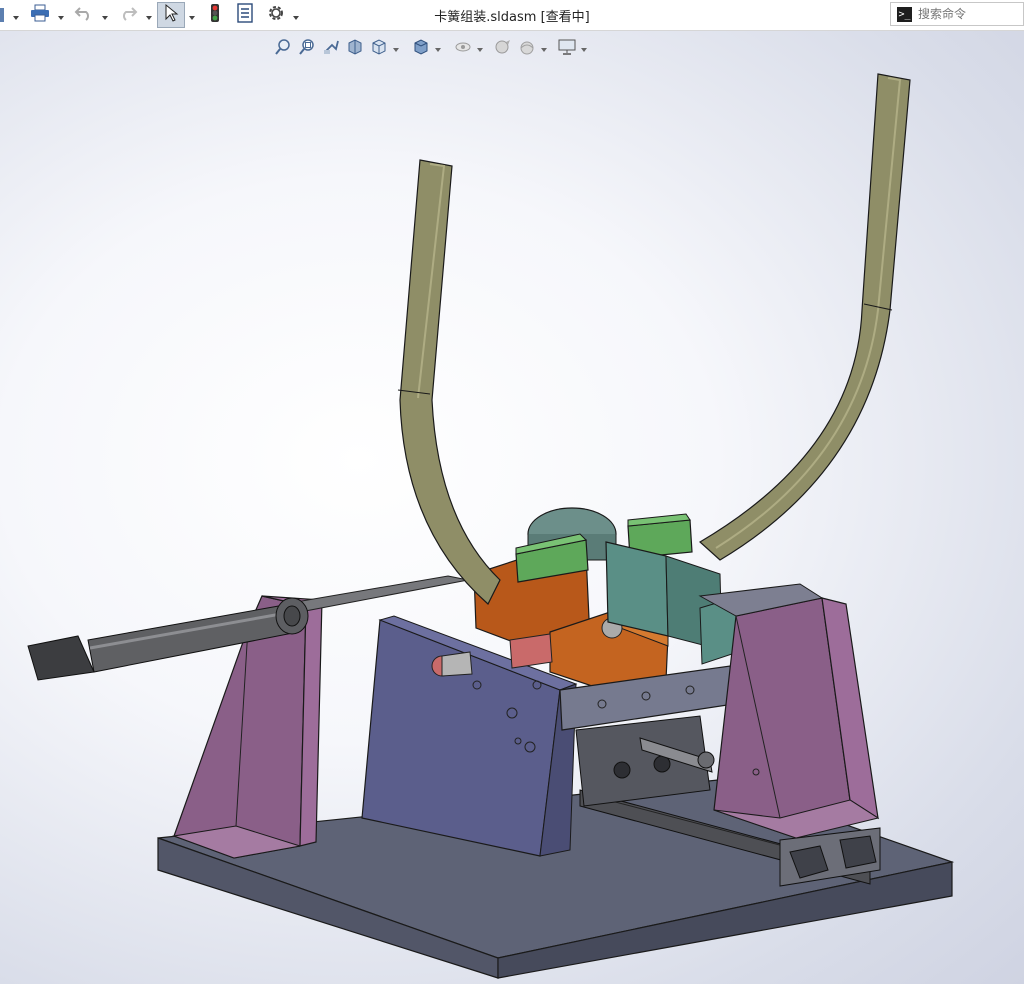  I want to click on print-dropdown-icon, so click(61, 14).